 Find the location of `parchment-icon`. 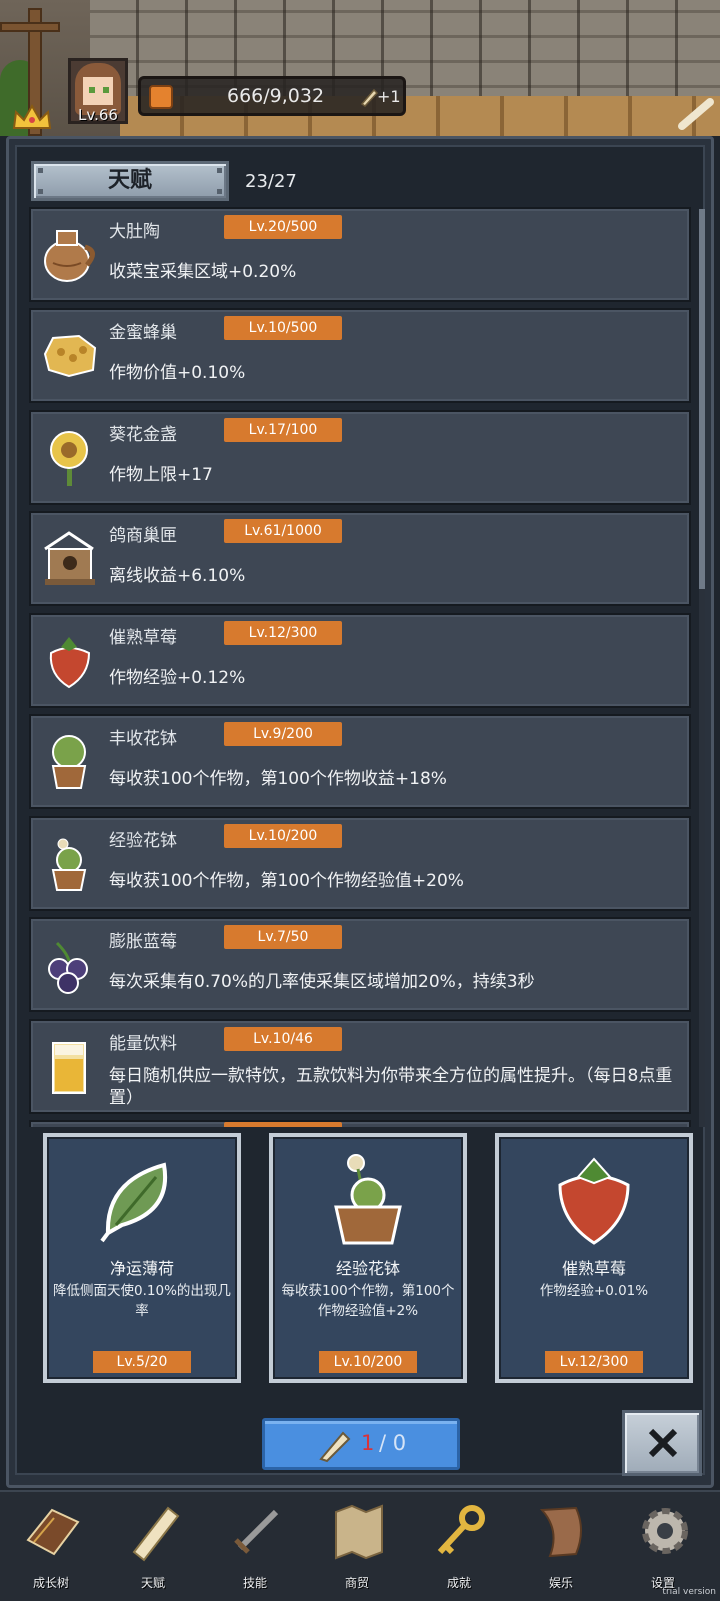

parchment-icon is located at coordinates (560, 1532).